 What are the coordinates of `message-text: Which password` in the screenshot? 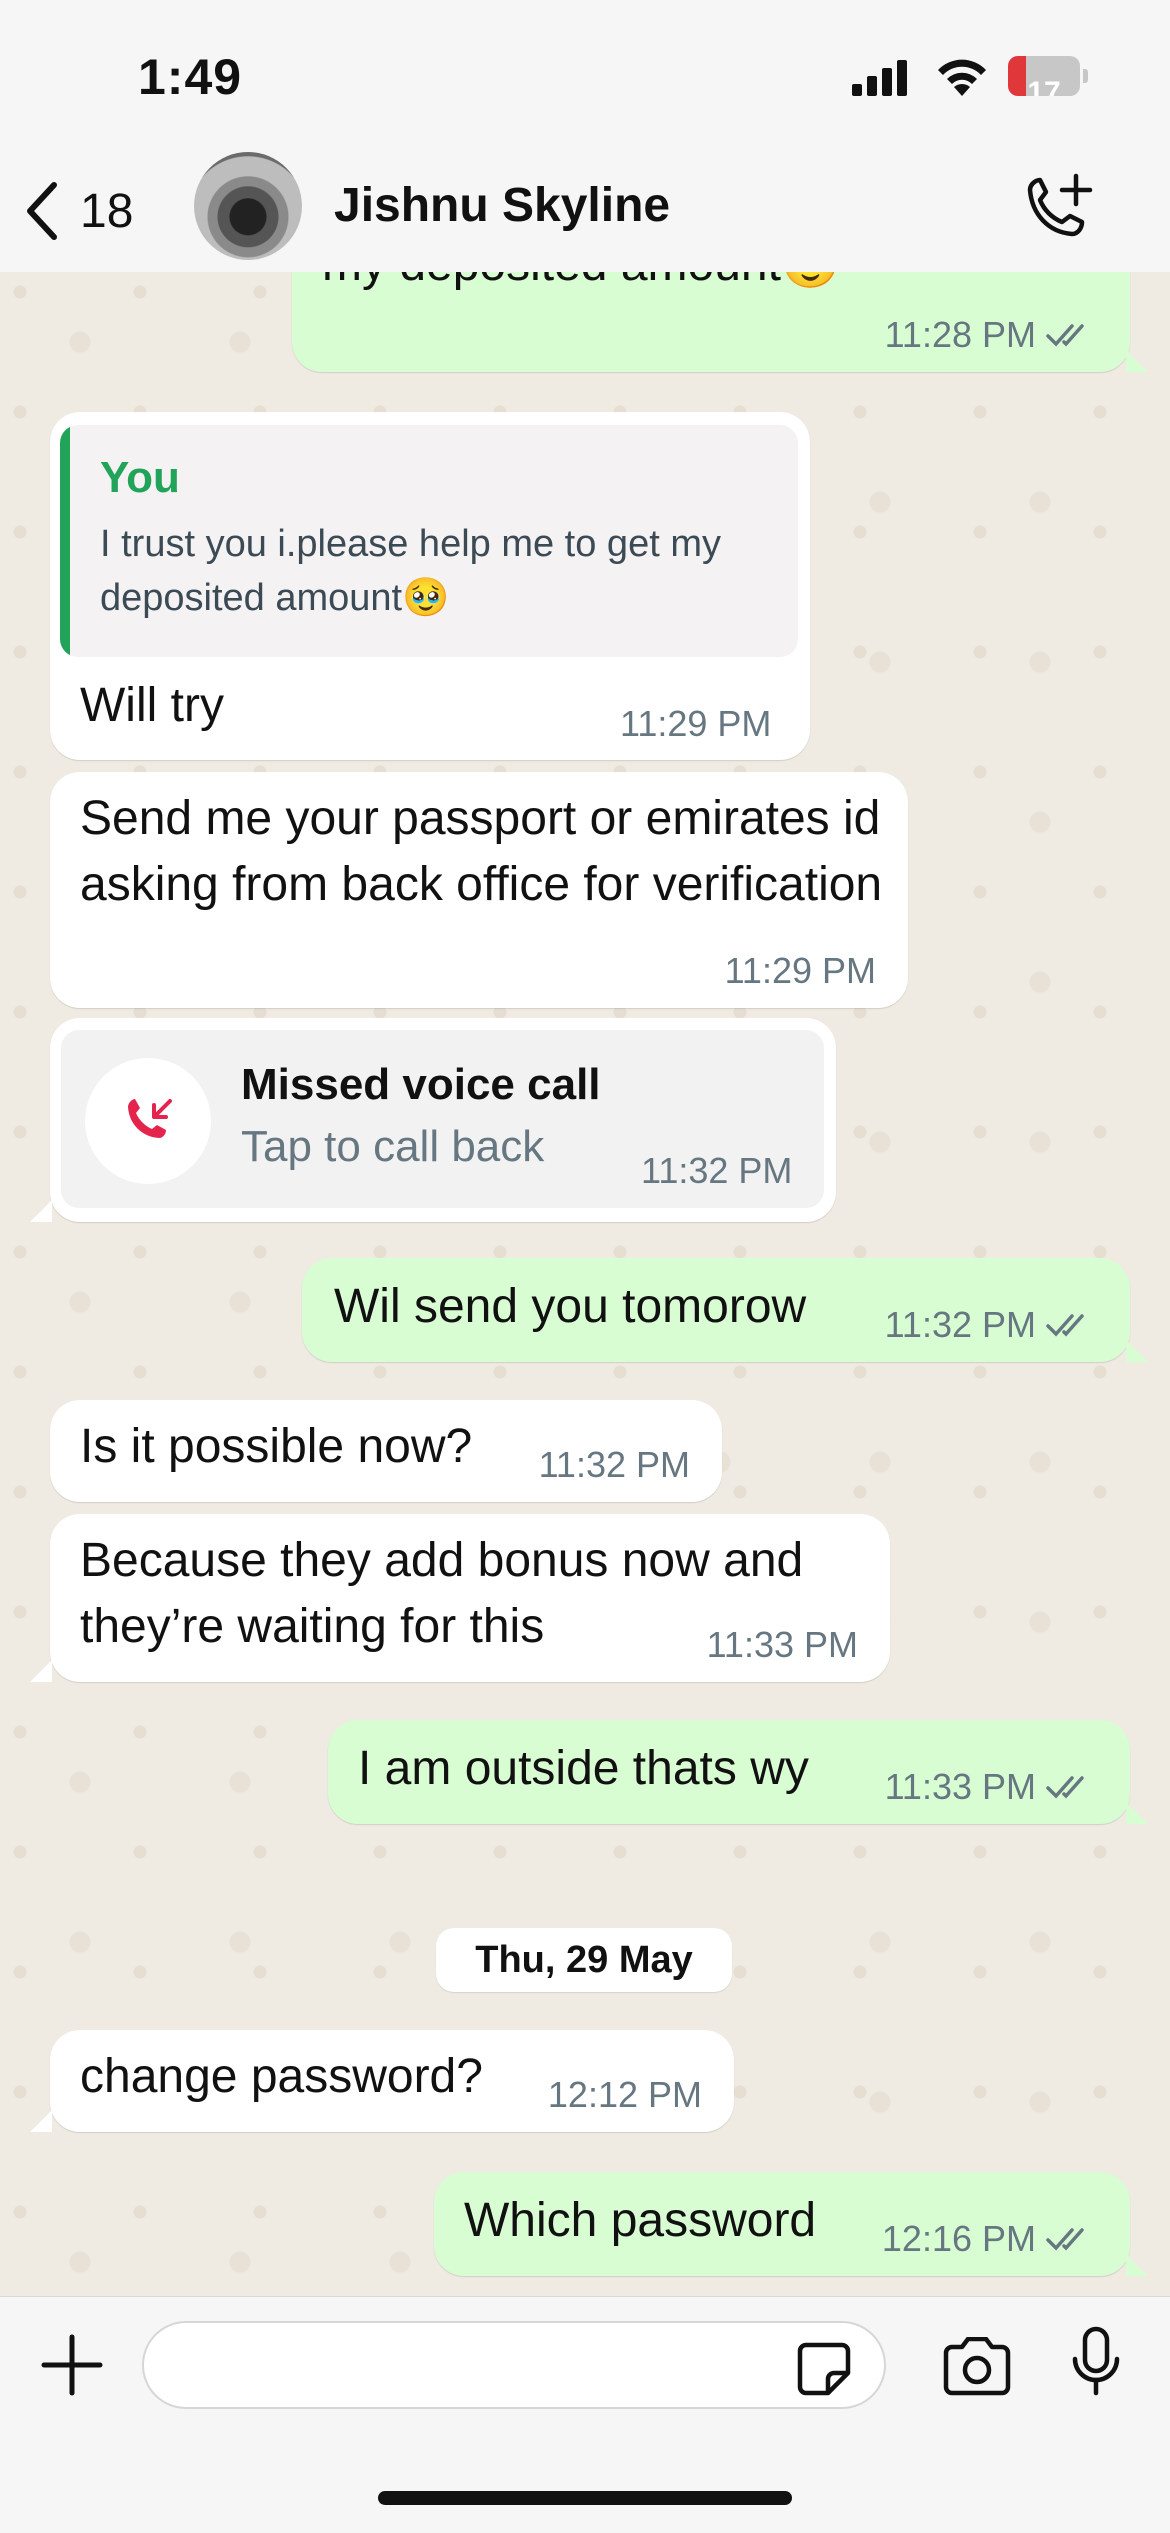 It's located at (640, 2220).